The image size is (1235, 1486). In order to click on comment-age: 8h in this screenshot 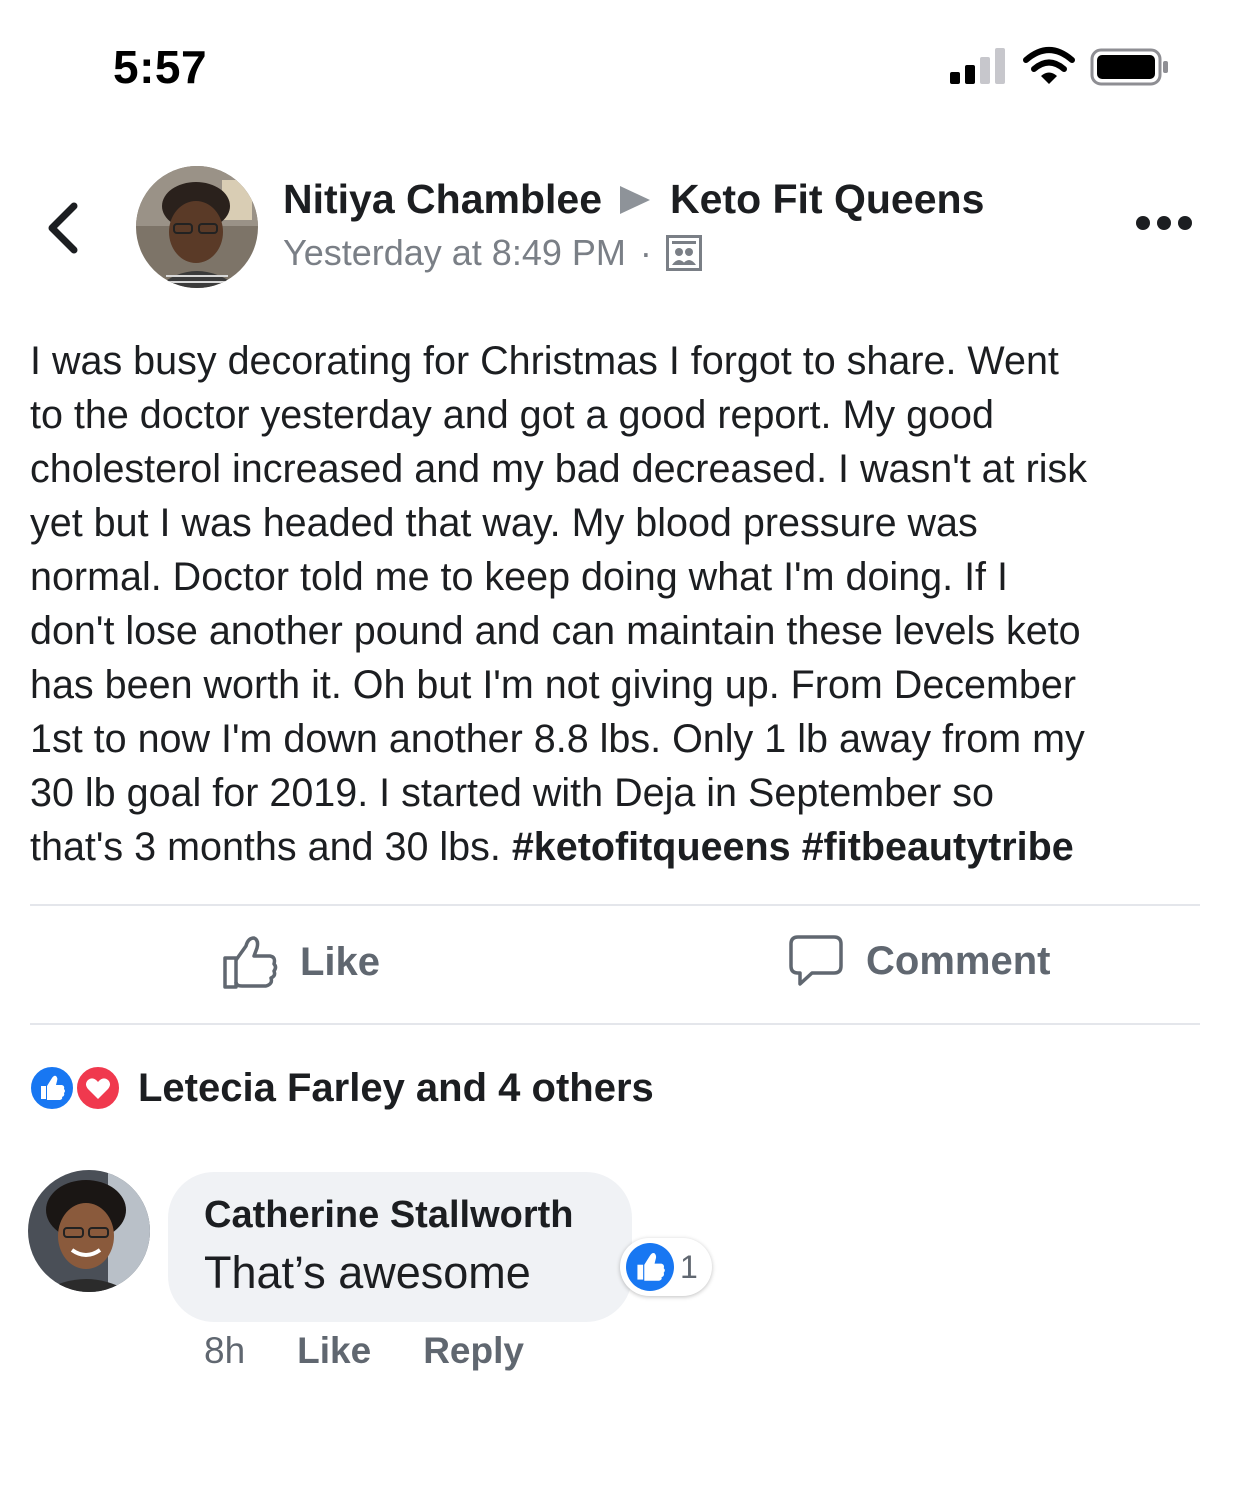, I will do `click(225, 1350)`.